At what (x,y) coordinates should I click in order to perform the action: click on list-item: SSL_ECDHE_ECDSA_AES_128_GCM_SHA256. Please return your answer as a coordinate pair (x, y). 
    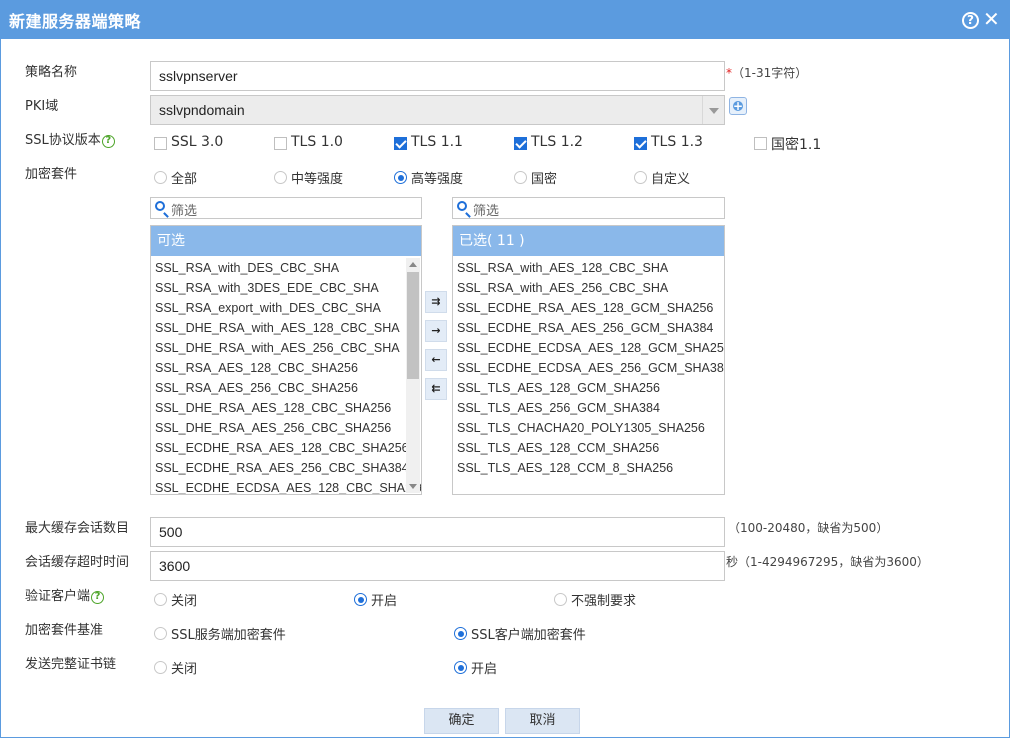
    Looking at the image, I should click on (590, 348).